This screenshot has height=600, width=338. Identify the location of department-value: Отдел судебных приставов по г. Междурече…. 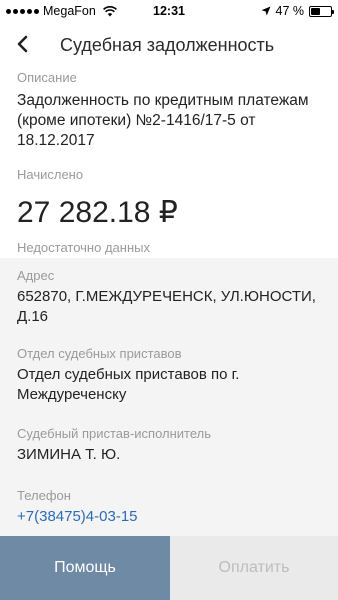
(128, 384).